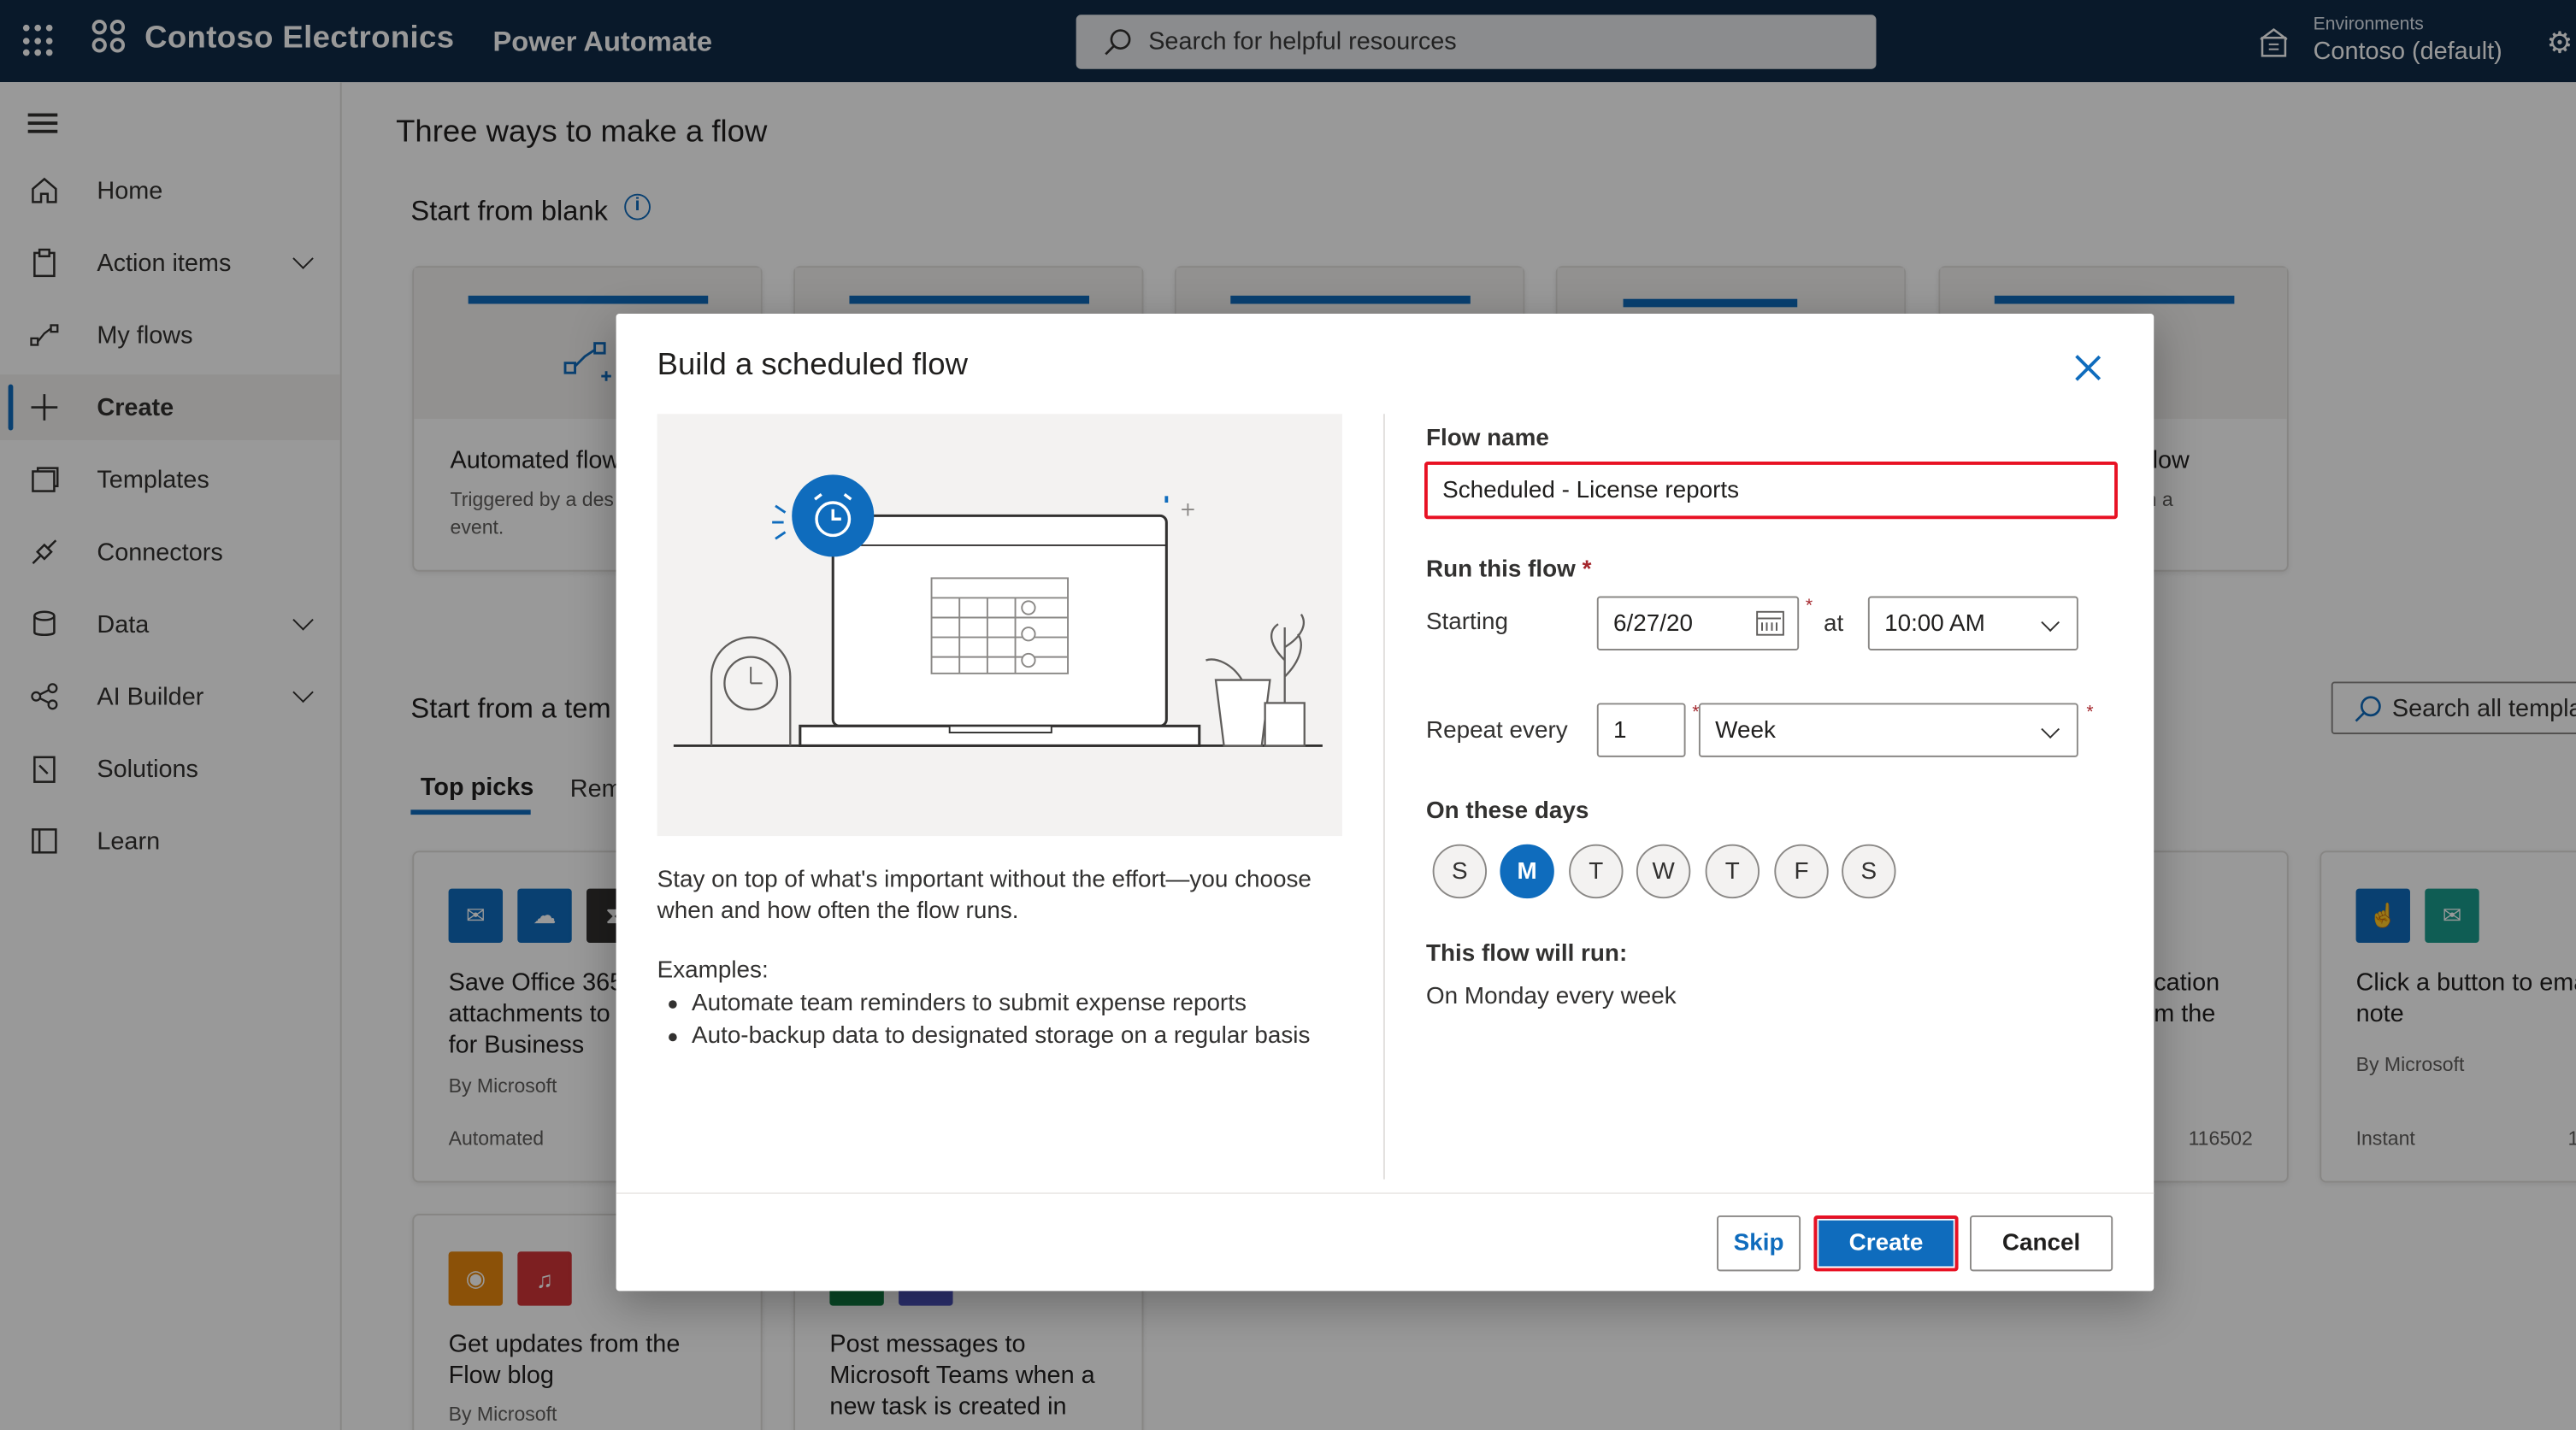 This screenshot has height=1430, width=2576. What do you see at coordinates (1771, 490) in the screenshot?
I see `flow-name-input: Scheduled - License reports` at bounding box center [1771, 490].